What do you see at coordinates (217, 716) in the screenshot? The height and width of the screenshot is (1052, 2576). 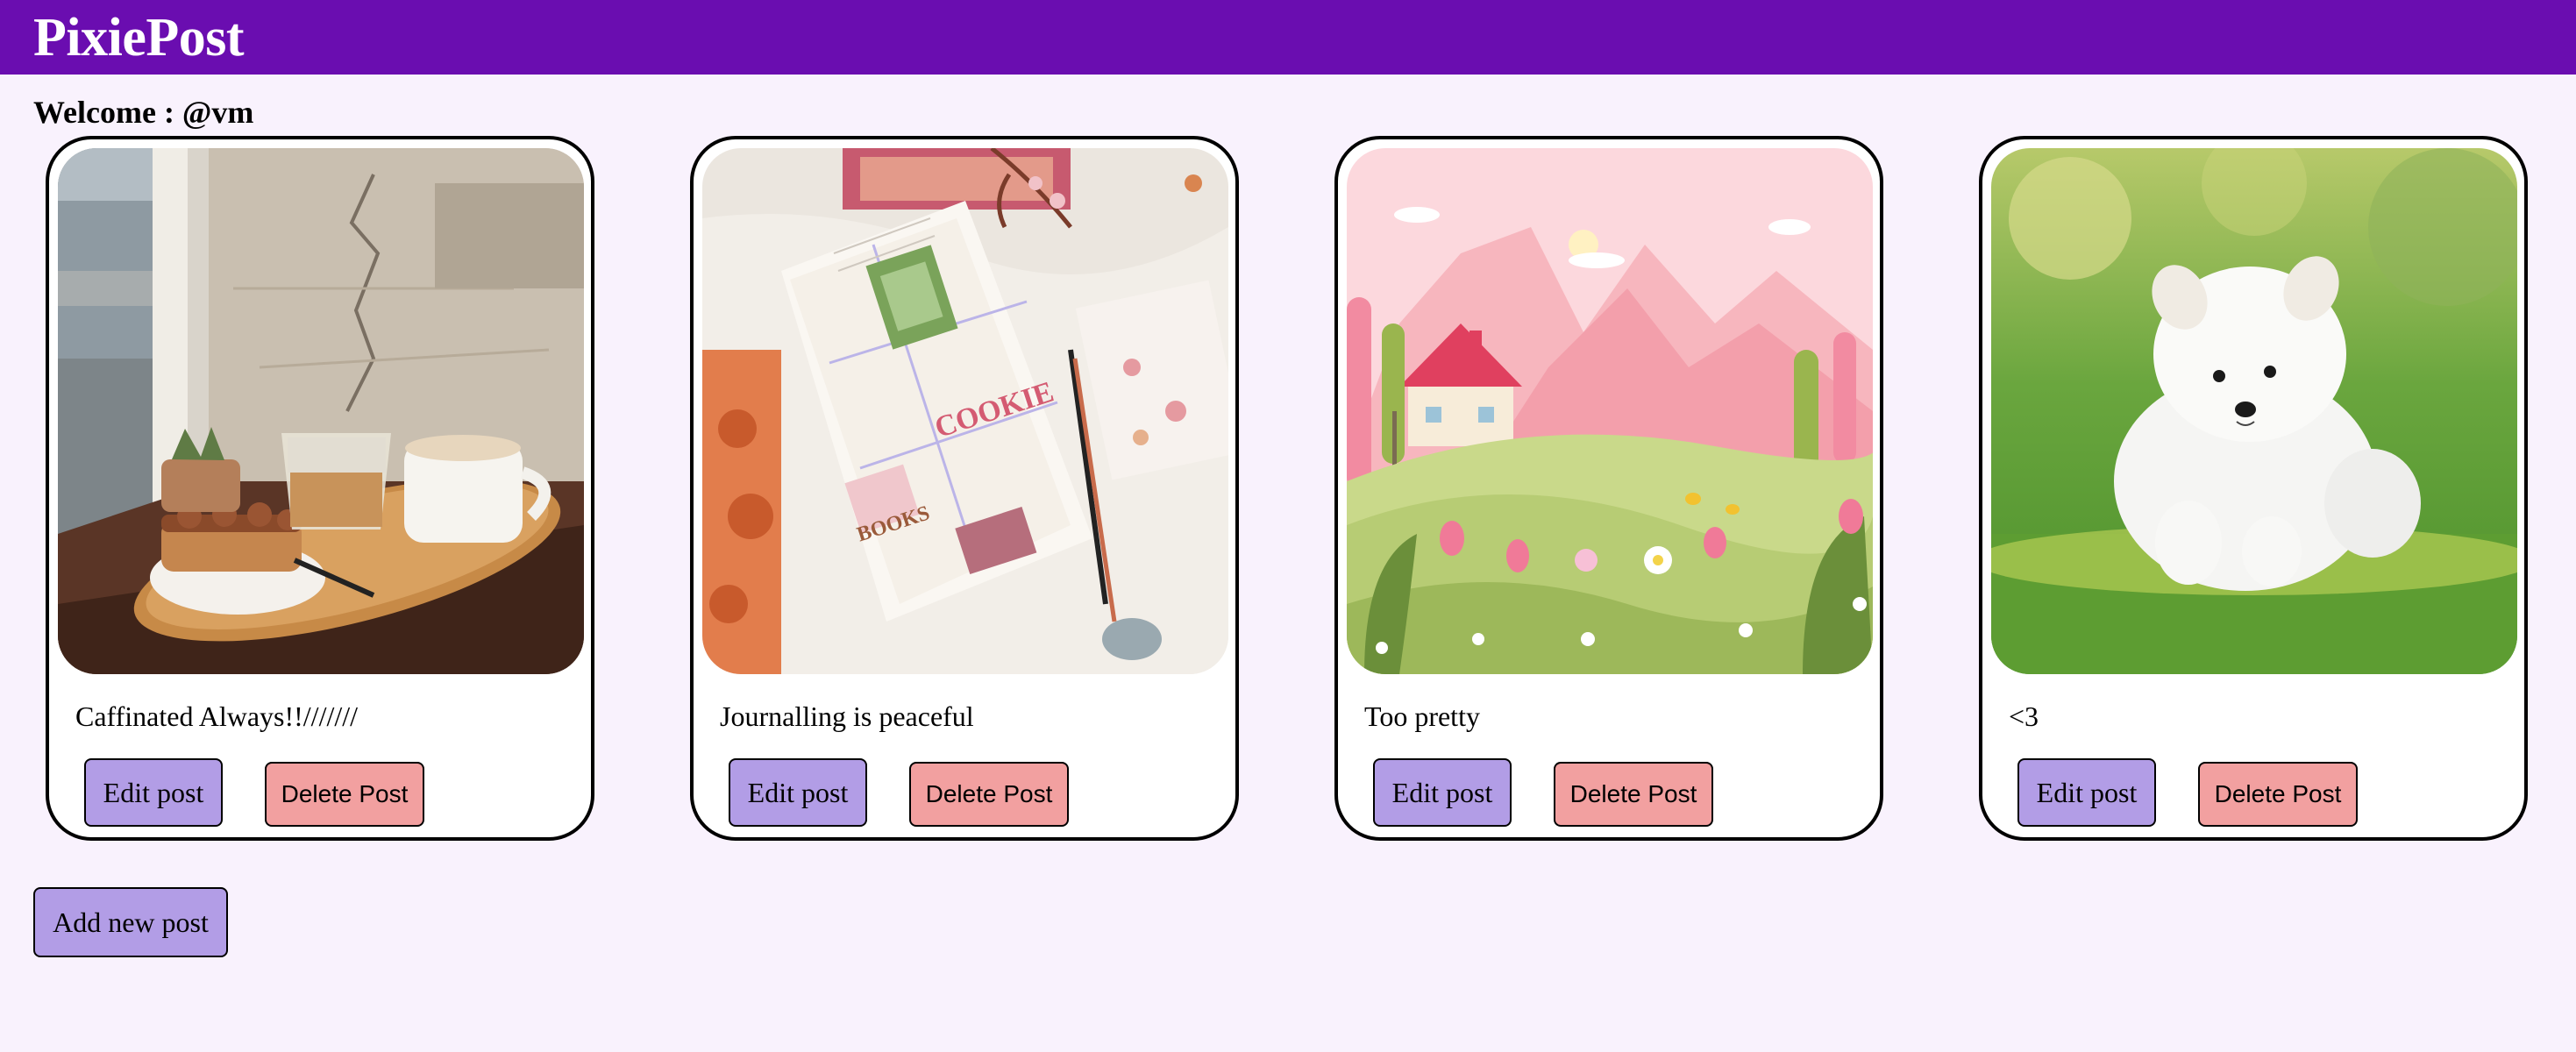 I see `post-caption: Caffinated Always!!///////` at bounding box center [217, 716].